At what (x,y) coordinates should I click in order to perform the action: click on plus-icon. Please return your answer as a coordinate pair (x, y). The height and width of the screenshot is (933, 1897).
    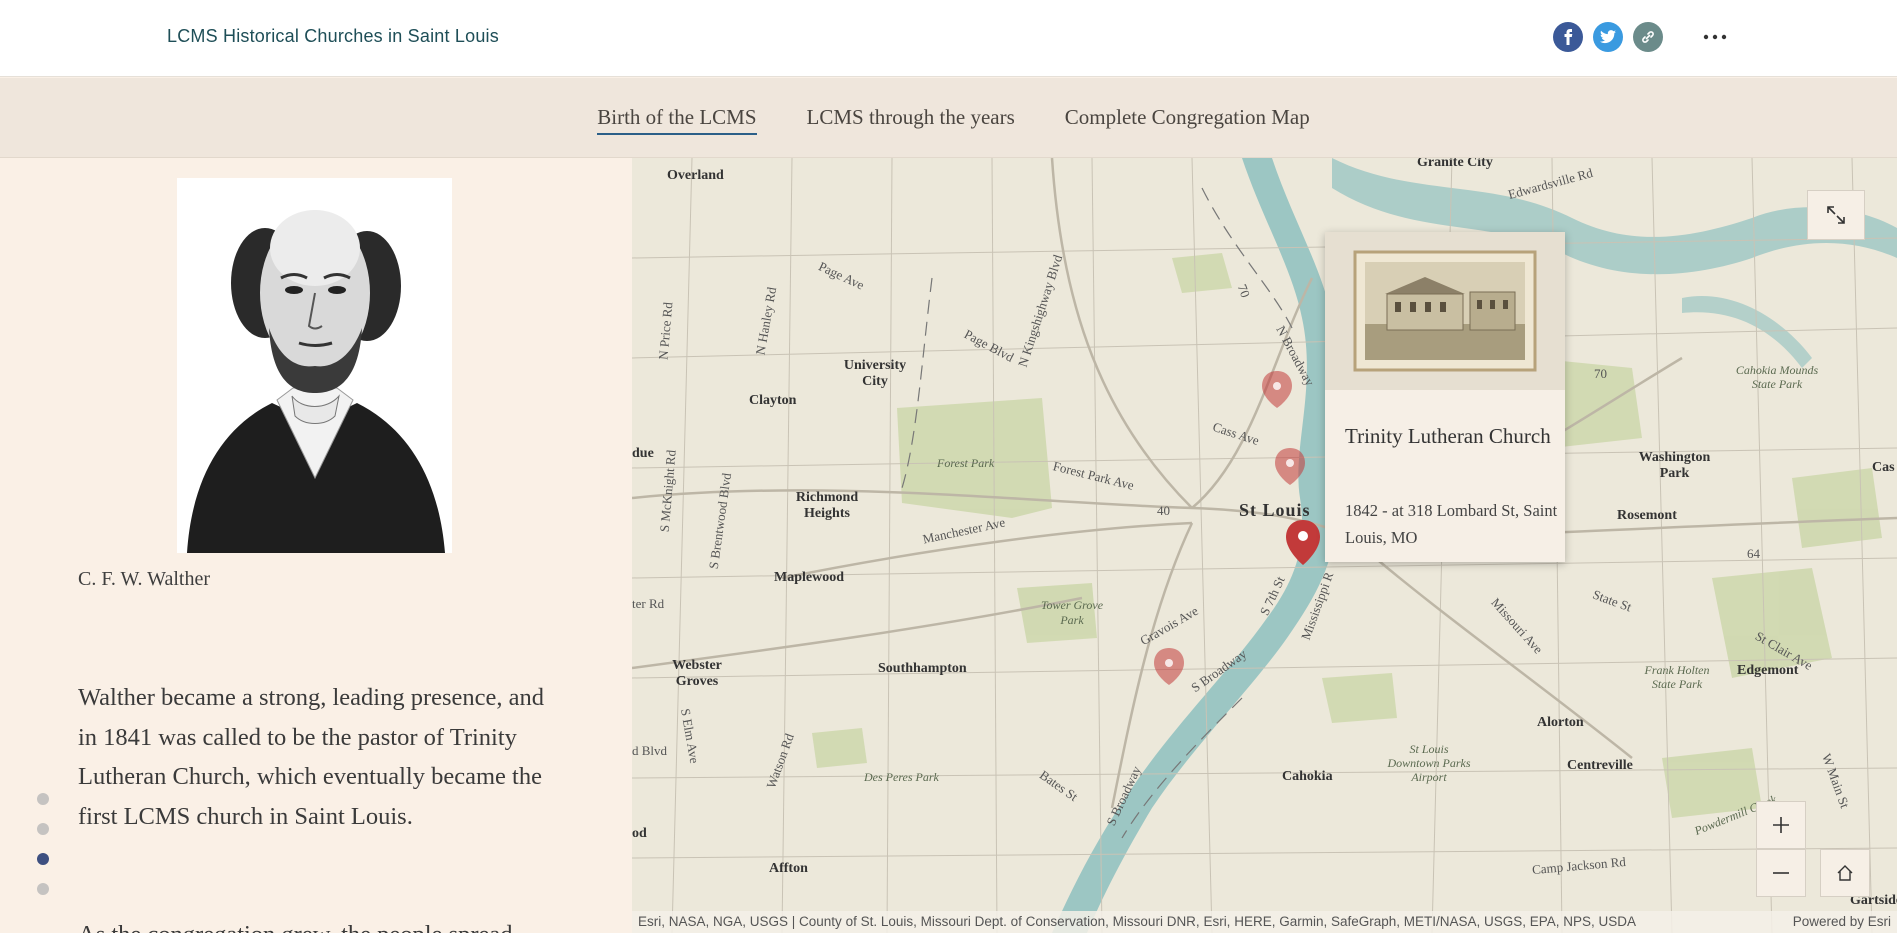
    Looking at the image, I should click on (1781, 825).